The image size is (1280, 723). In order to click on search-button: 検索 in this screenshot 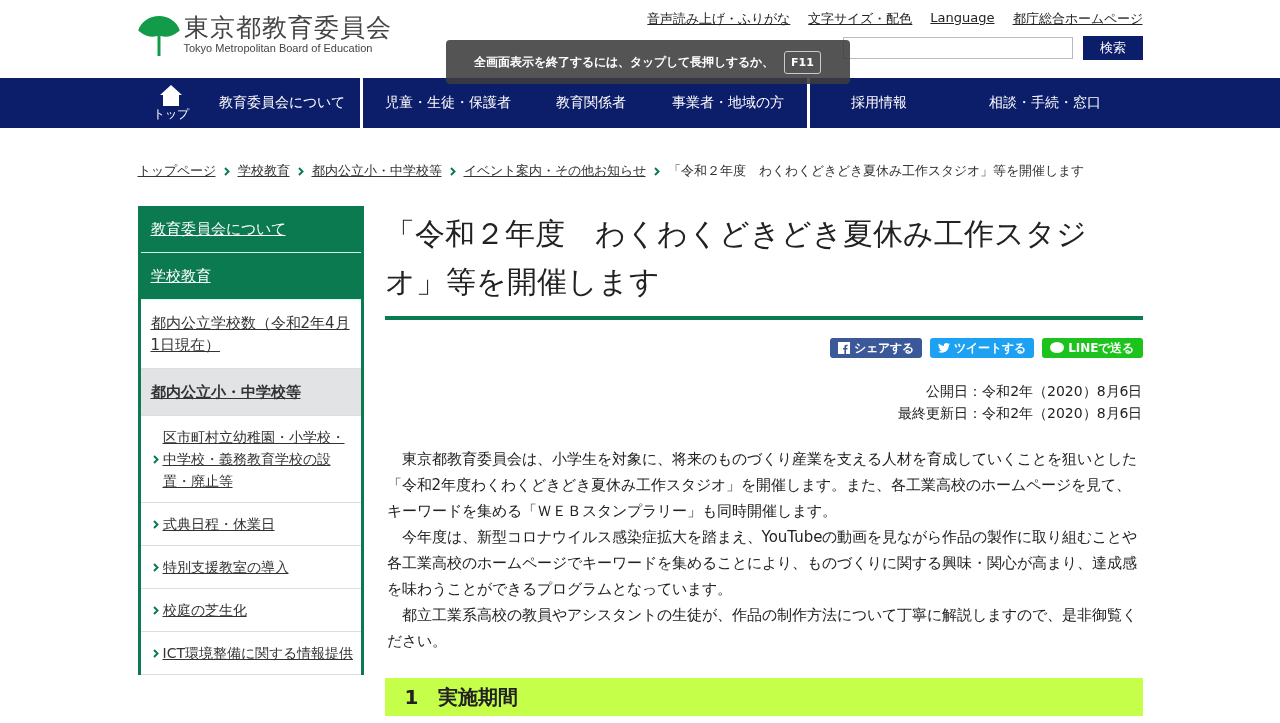, I will do `click(1112, 48)`.